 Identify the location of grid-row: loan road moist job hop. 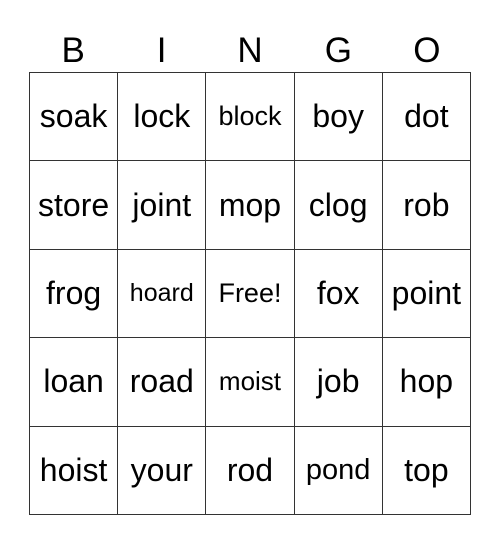
(250, 382).